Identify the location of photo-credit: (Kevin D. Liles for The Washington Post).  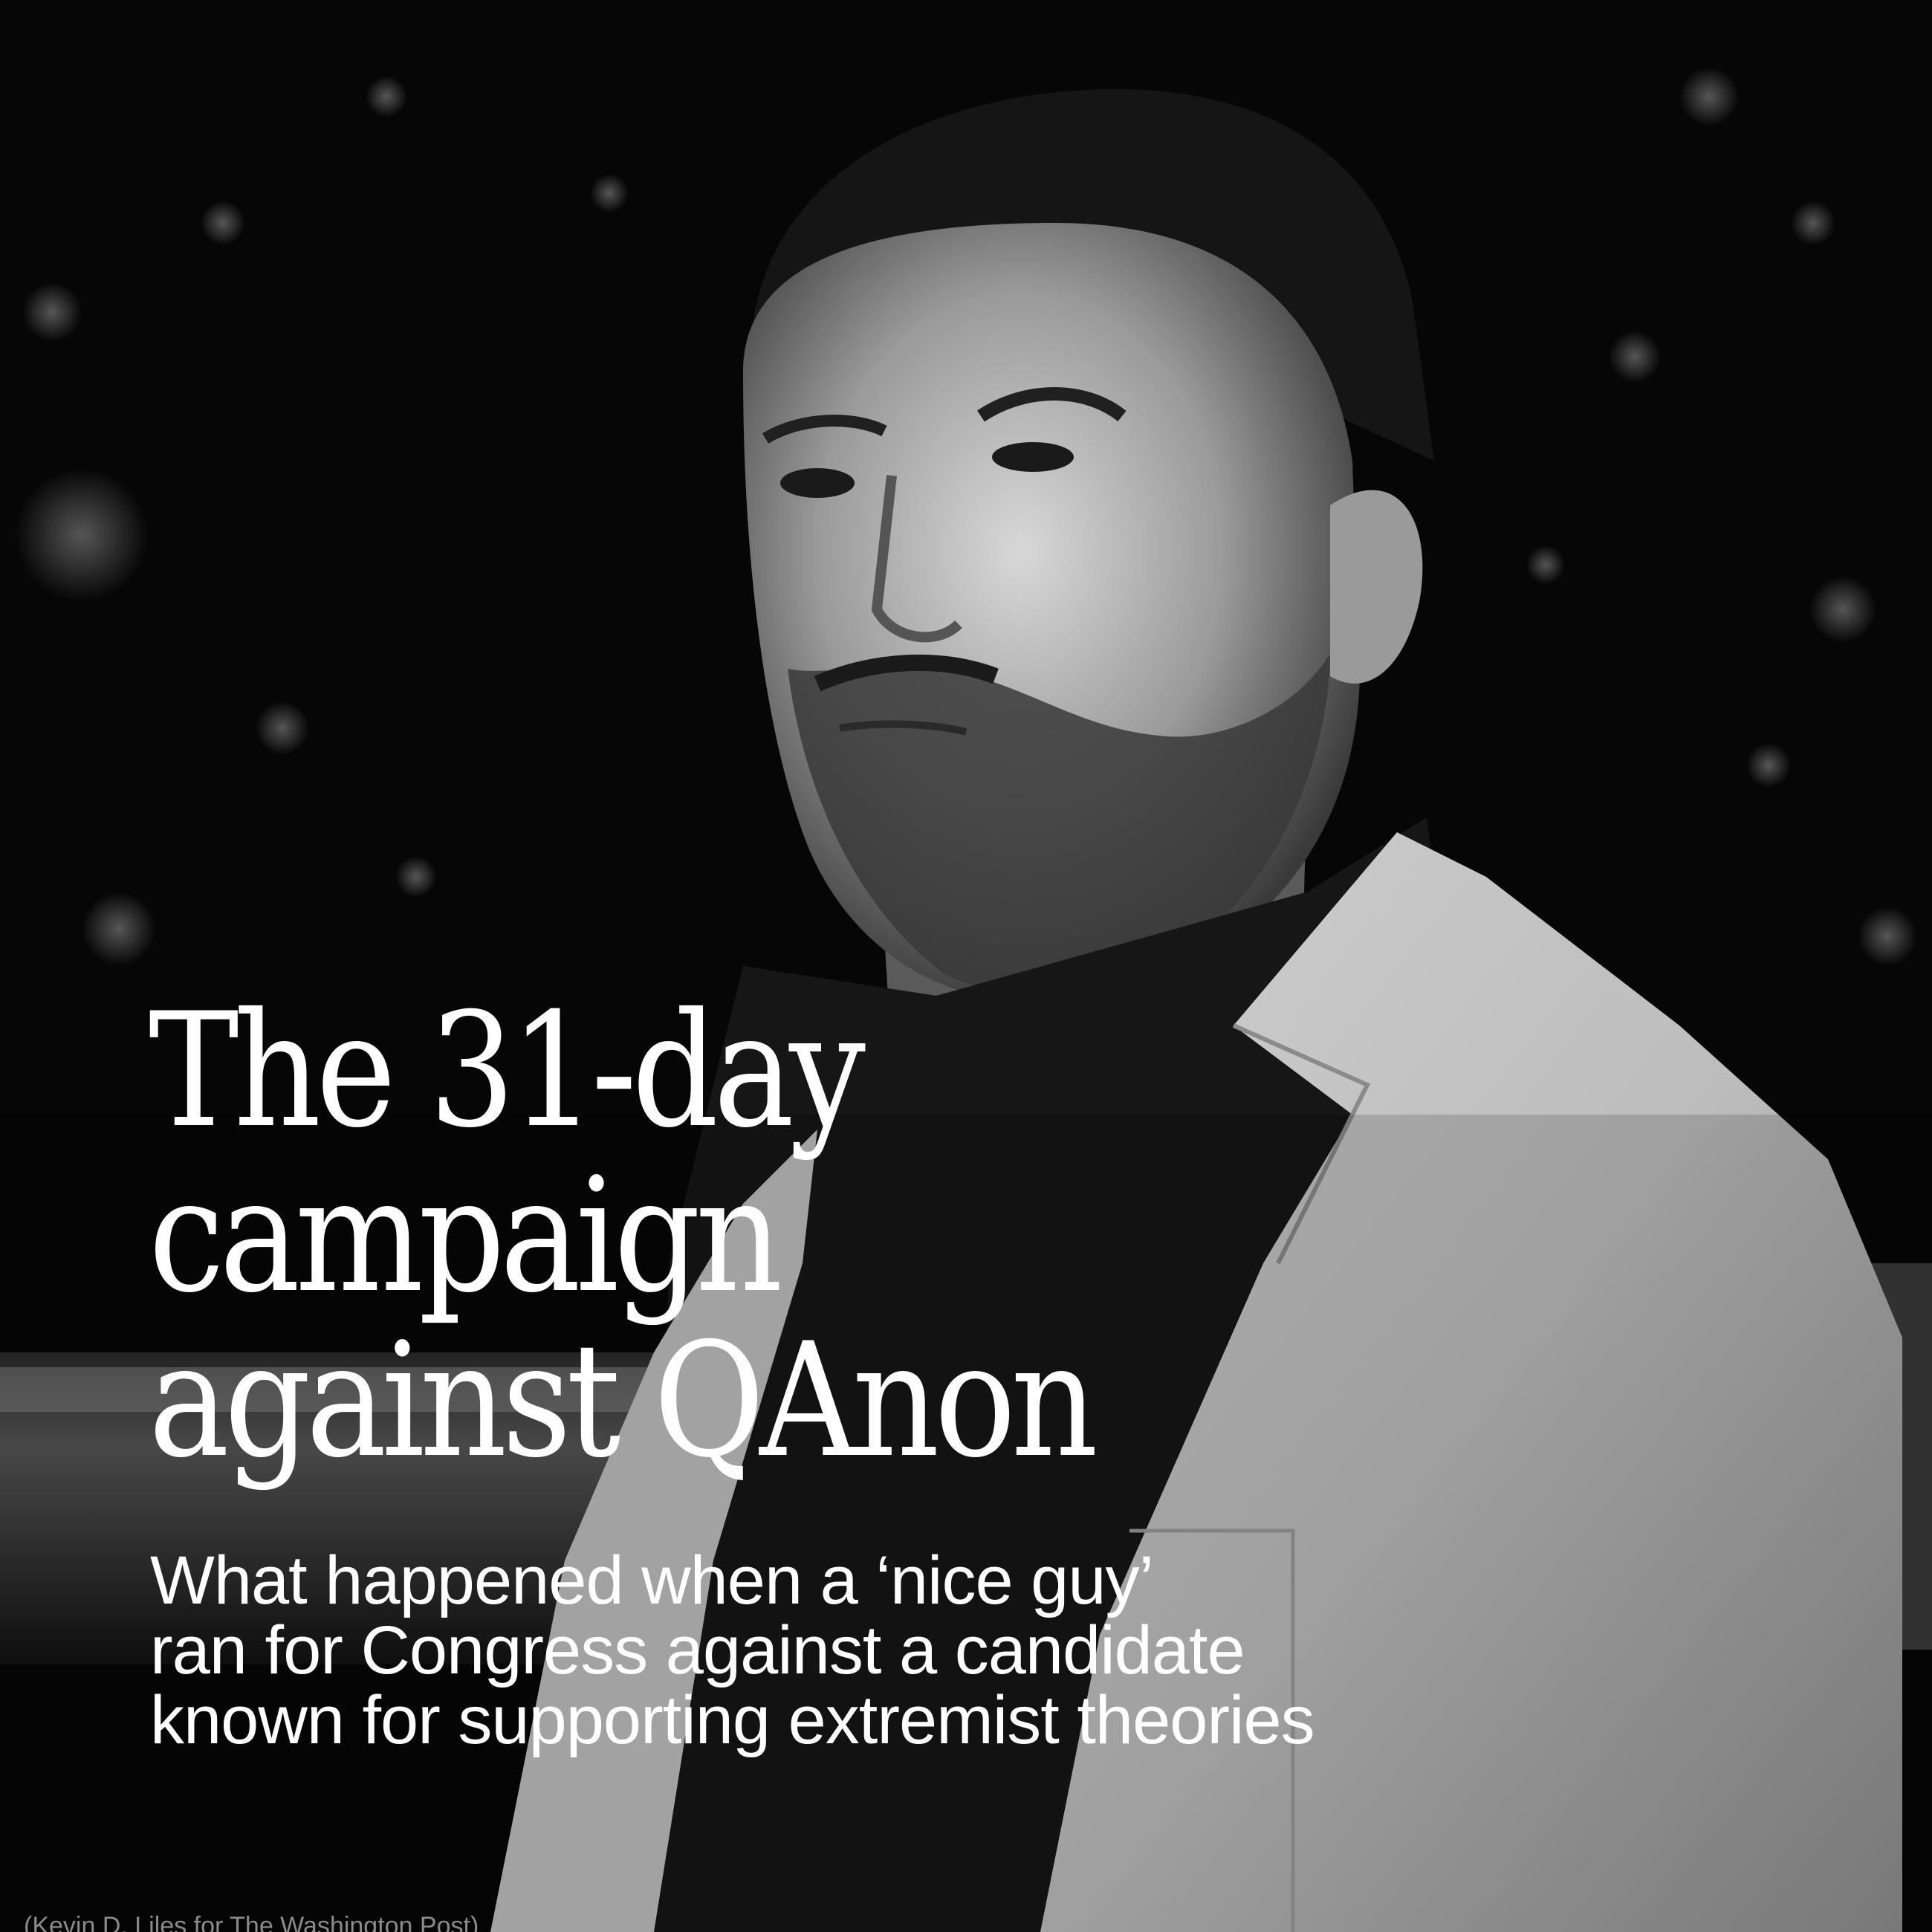
(251, 1922).